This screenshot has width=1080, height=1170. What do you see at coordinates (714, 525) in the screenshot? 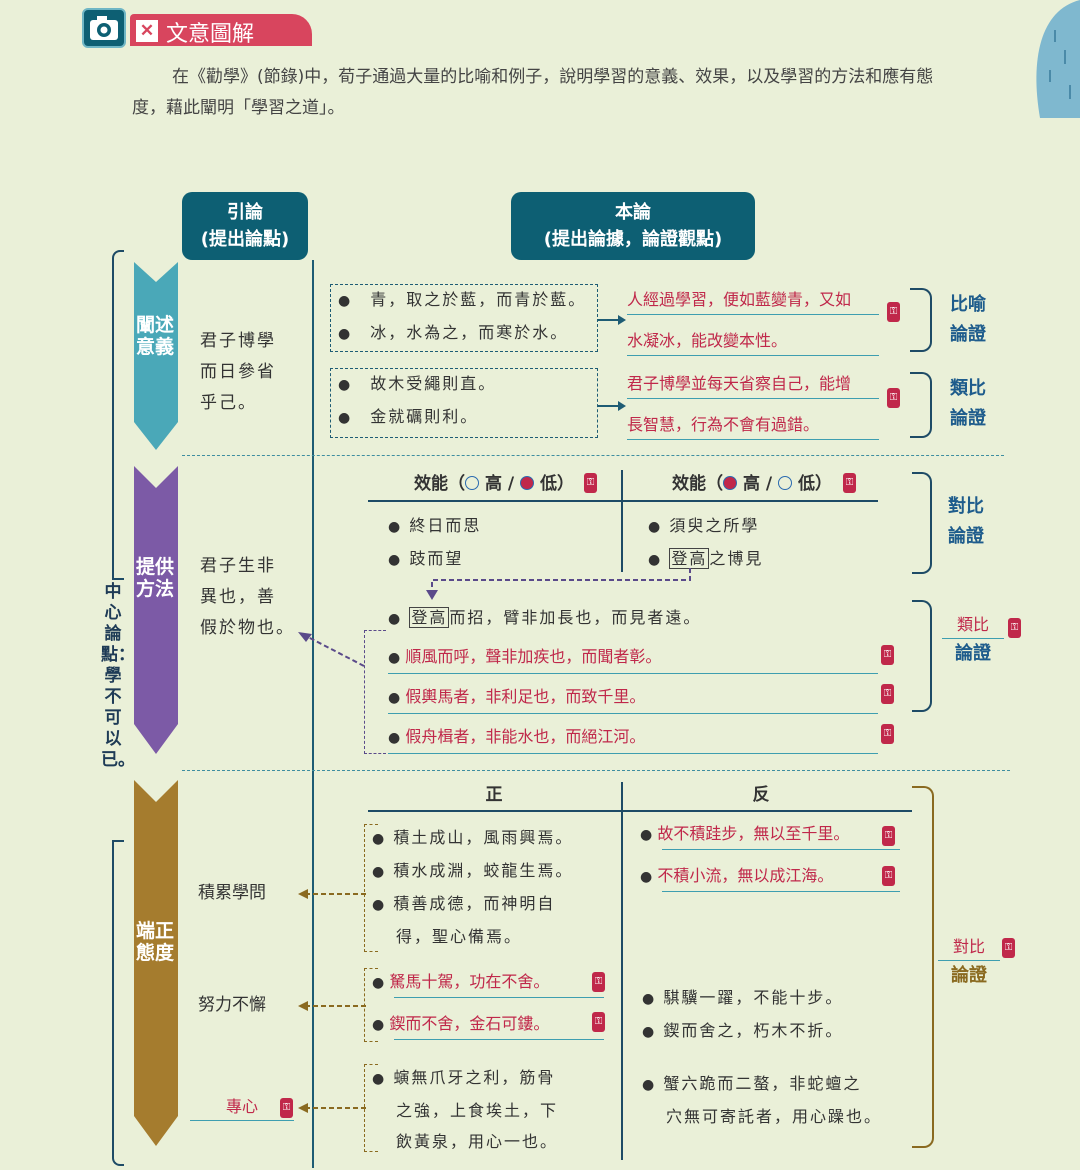
I see `list-item-text: 須臾之所學` at bounding box center [714, 525].